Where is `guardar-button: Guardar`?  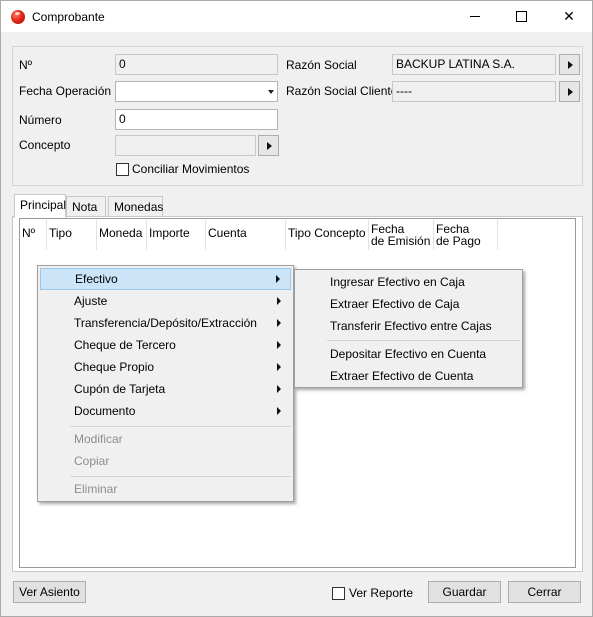 guardar-button: Guardar is located at coordinates (464, 592).